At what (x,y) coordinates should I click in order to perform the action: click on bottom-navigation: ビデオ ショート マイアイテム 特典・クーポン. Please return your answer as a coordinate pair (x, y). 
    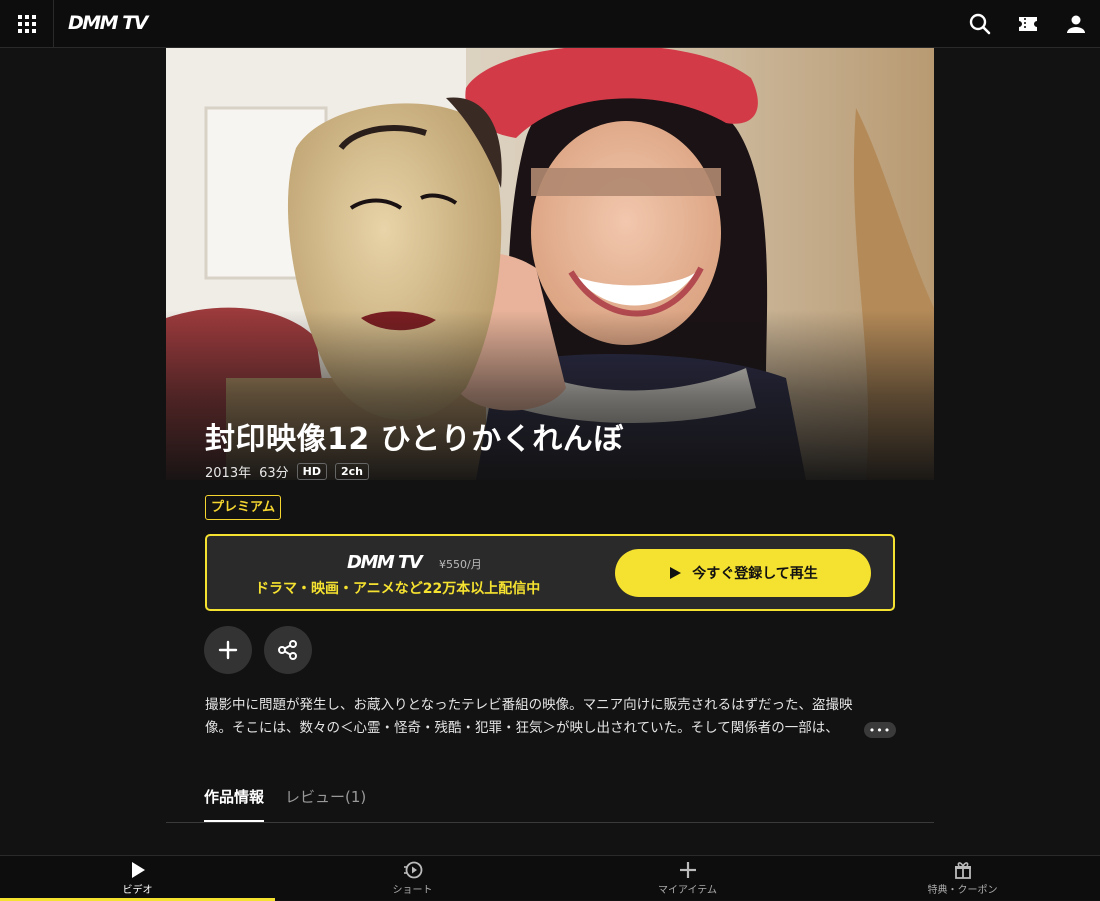
    Looking at the image, I should click on (550, 878).